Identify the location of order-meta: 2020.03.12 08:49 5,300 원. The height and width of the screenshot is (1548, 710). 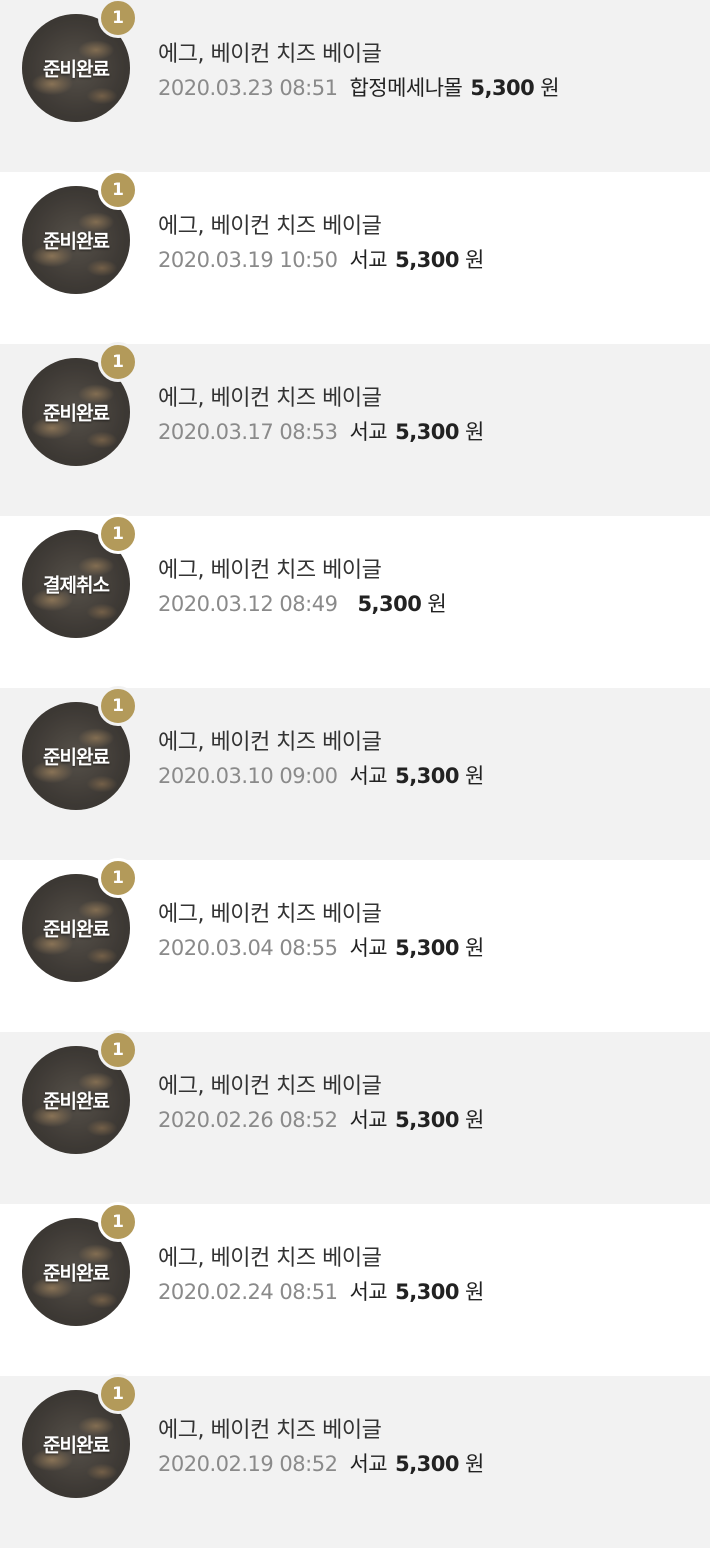
(302, 603).